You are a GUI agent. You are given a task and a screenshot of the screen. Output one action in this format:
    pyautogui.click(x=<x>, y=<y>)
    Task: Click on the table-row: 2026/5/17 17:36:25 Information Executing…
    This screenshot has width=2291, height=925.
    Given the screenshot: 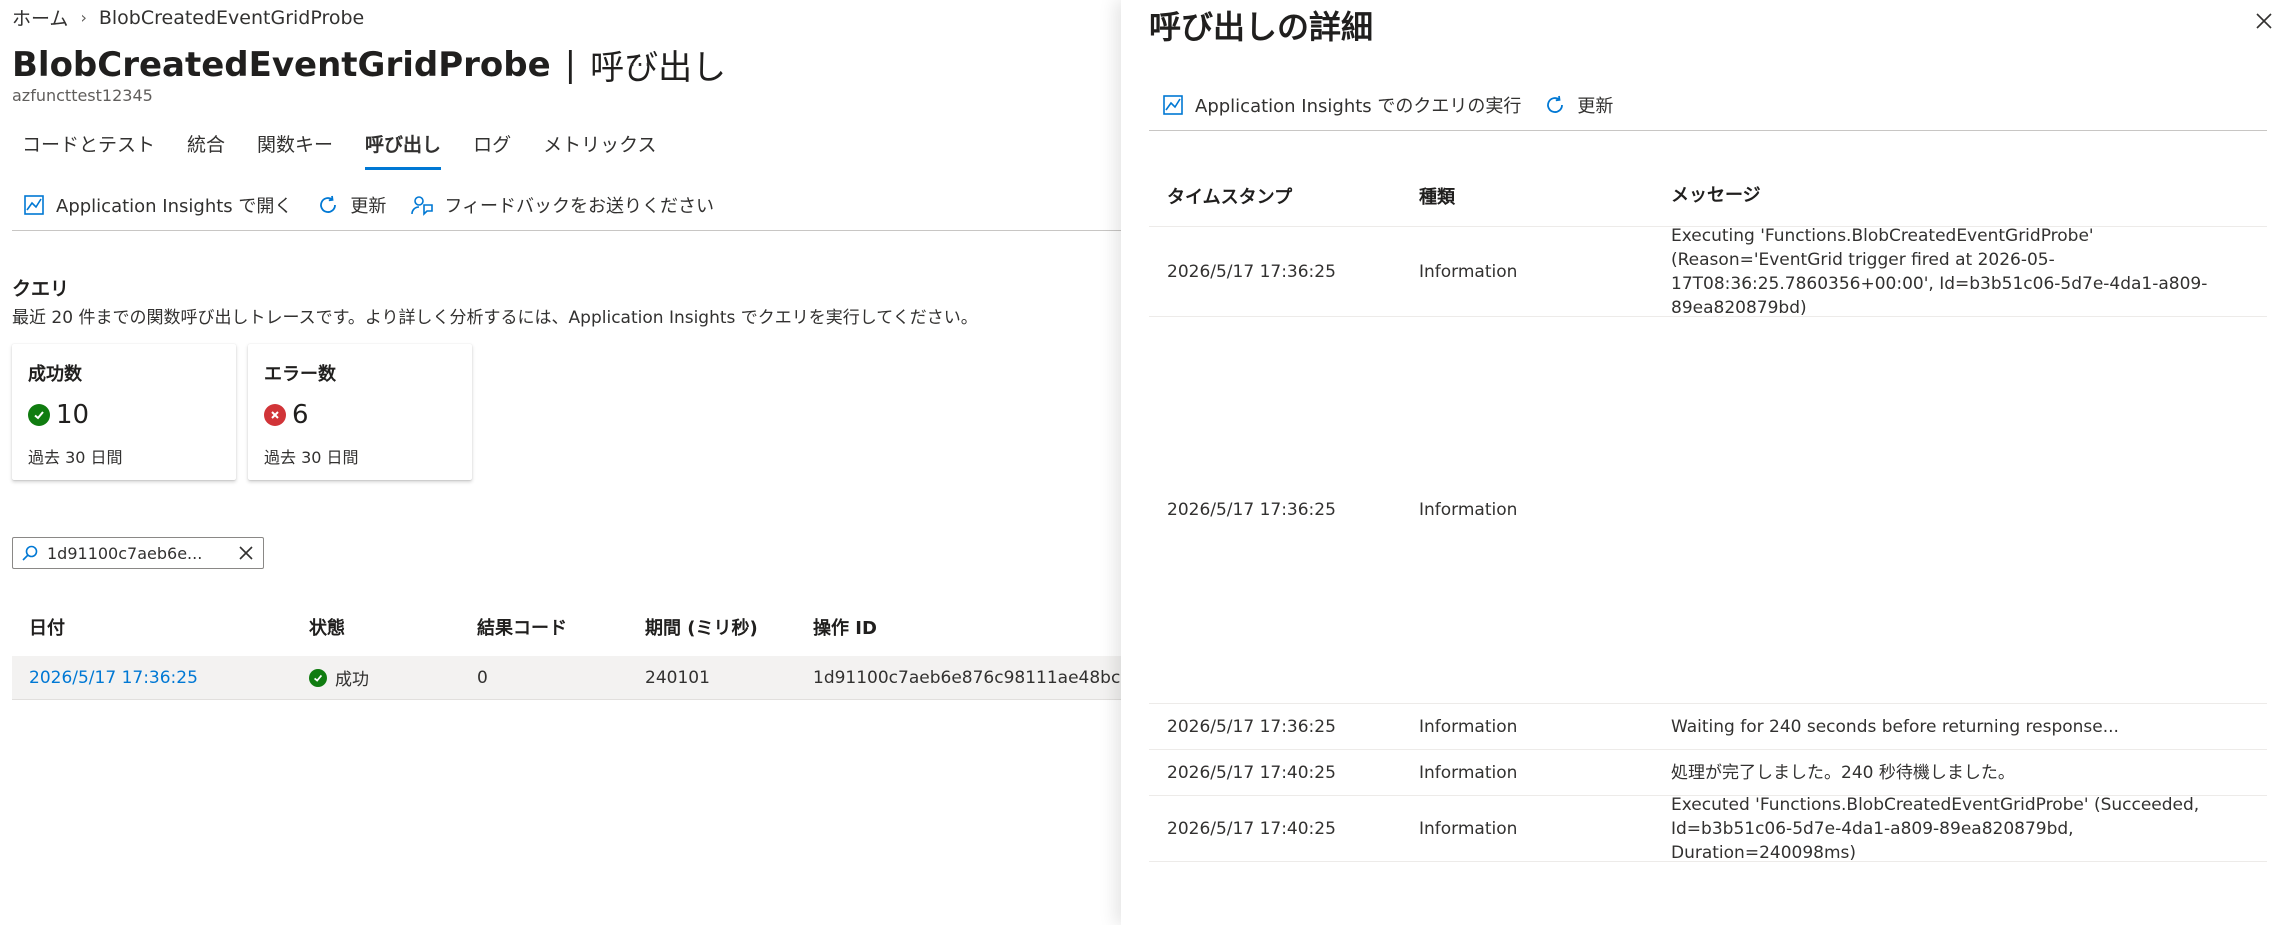 What is the action you would take?
    pyautogui.click(x=1708, y=271)
    